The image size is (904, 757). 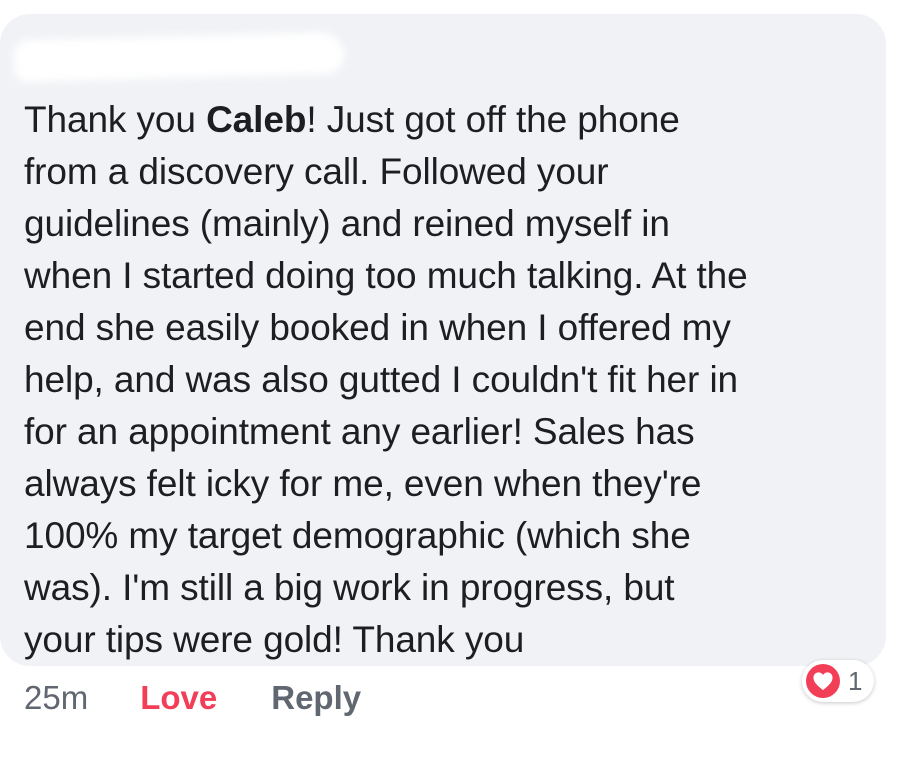 I want to click on comment-line: your tips were gold! Thank you, so click(x=274, y=639).